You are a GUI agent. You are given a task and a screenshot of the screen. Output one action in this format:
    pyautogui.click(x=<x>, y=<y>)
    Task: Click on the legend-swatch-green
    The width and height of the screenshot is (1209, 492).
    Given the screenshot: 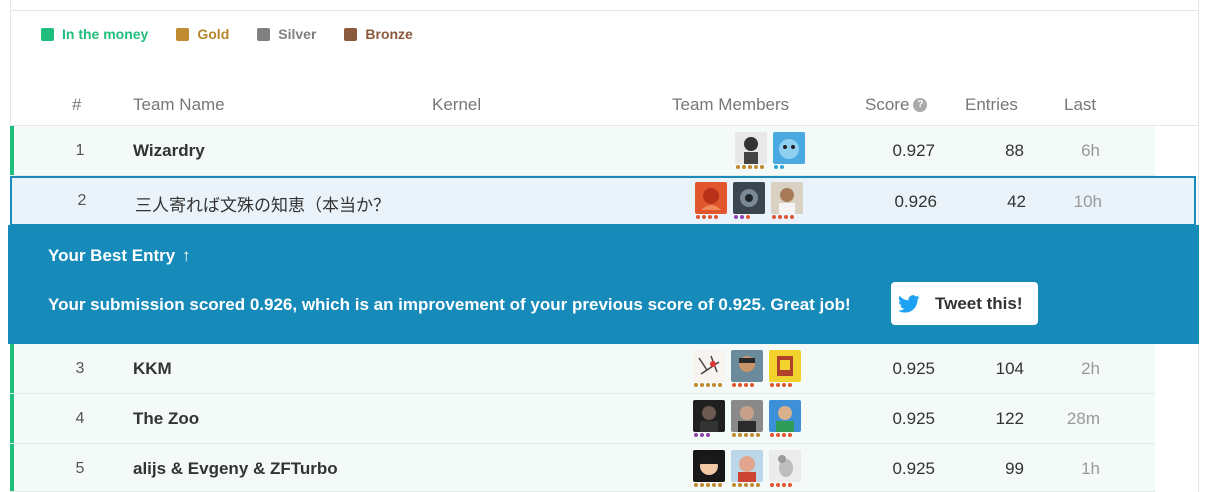 What is the action you would take?
    pyautogui.click(x=47, y=34)
    